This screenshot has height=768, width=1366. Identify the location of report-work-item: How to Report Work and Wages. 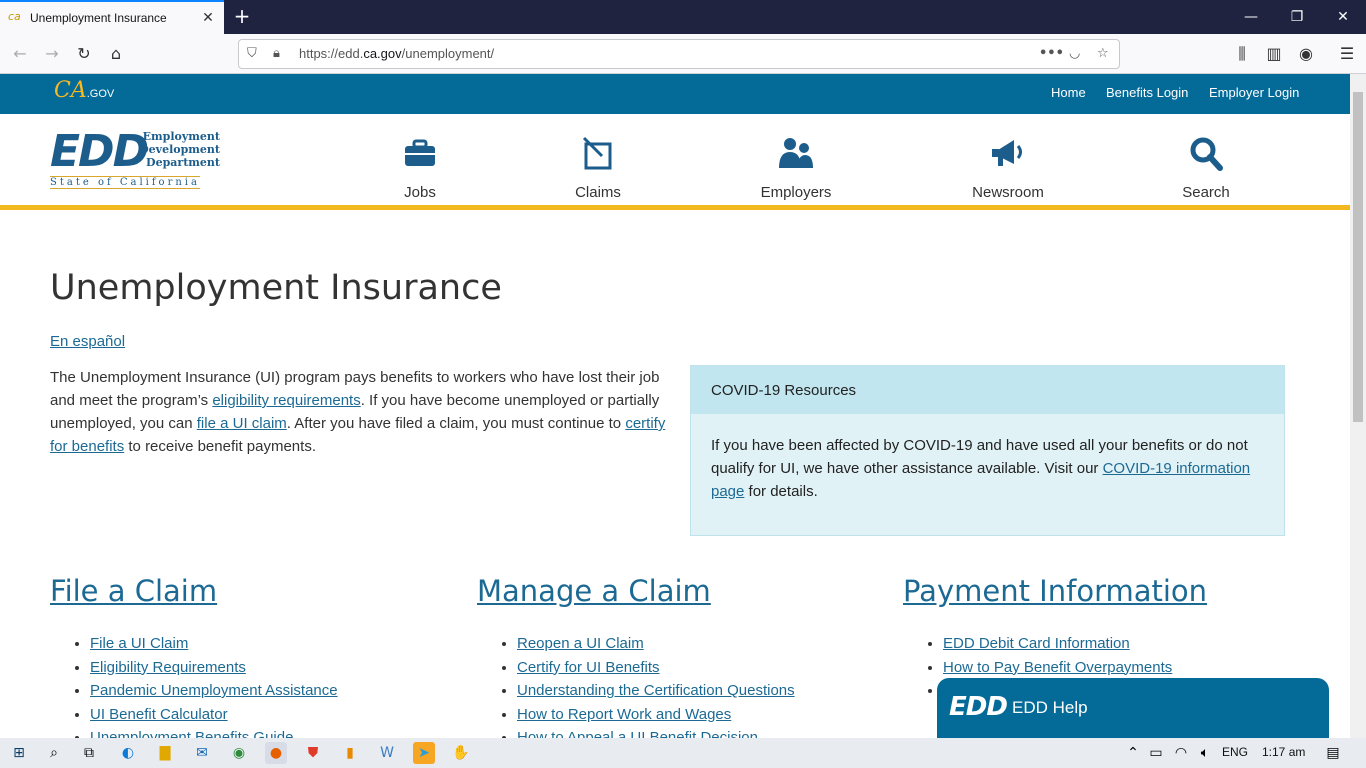
(624, 714).